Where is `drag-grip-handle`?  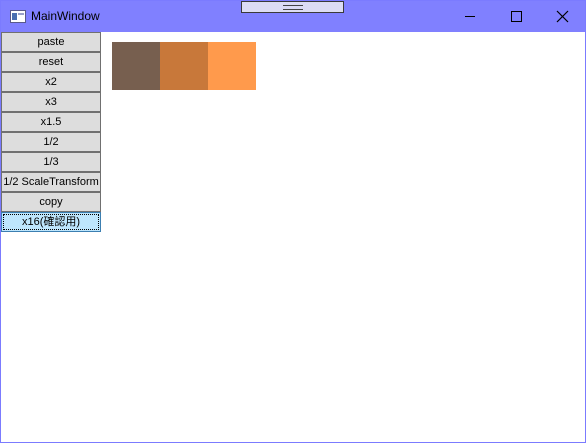
drag-grip-handle is located at coordinates (292, 7).